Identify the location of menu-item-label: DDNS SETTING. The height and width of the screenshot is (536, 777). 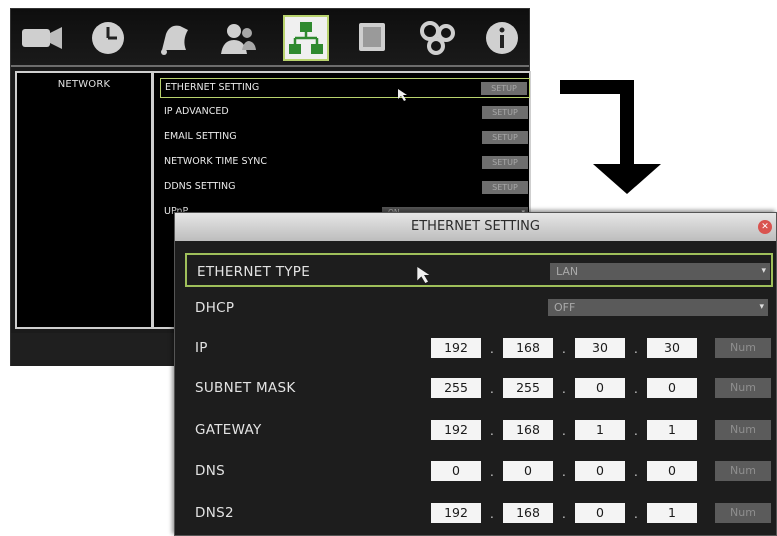
(200, 186).